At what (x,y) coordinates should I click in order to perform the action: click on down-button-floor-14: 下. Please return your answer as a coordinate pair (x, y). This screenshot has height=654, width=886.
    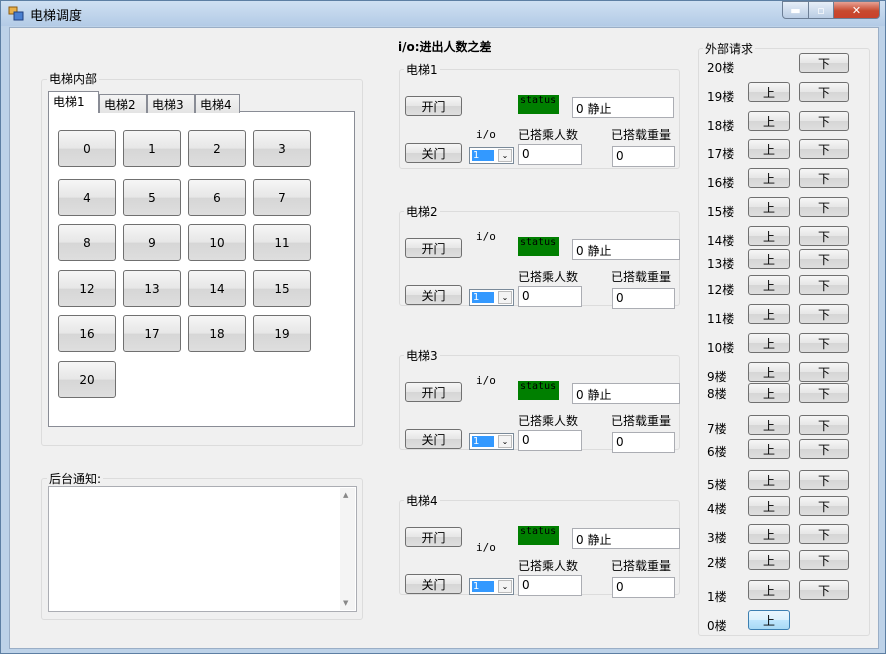
    Looking at the image, I should click on (824, 236).